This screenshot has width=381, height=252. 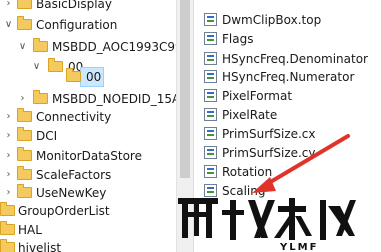 I want to click on arrow-shaft, so click(x=305, y=161).